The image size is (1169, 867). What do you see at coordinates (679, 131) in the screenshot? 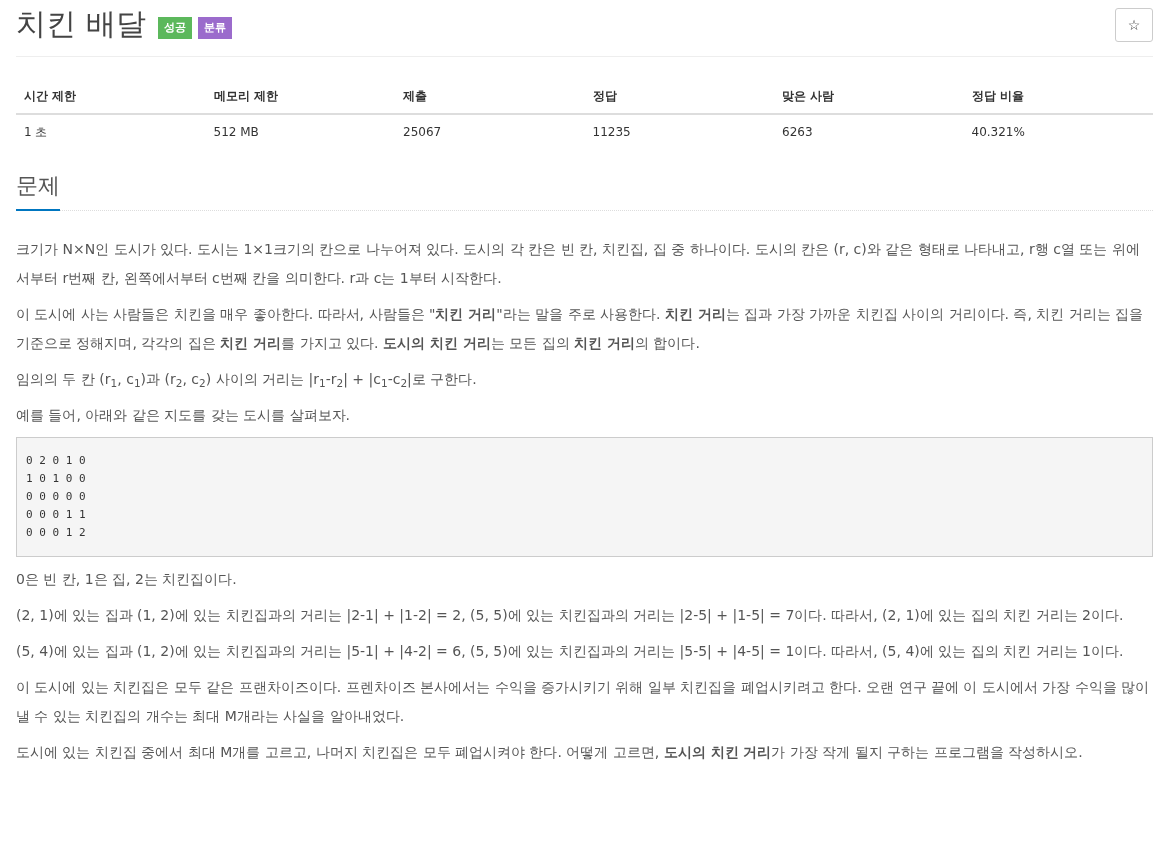
I see `table-cell: 11235` at bounding box center [679, 131].